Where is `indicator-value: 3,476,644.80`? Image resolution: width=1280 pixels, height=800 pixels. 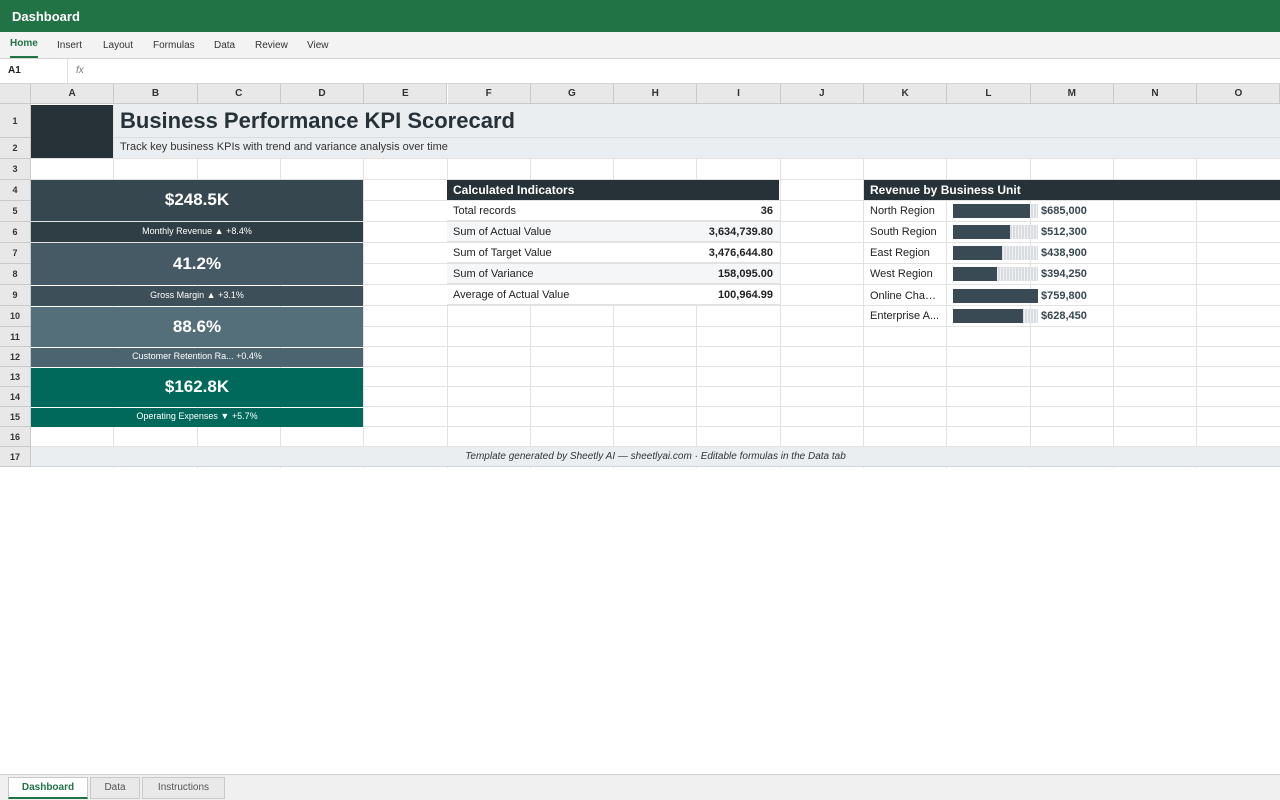 indicator-value: 3,476,644.80 is located at coordinates (697, 253).